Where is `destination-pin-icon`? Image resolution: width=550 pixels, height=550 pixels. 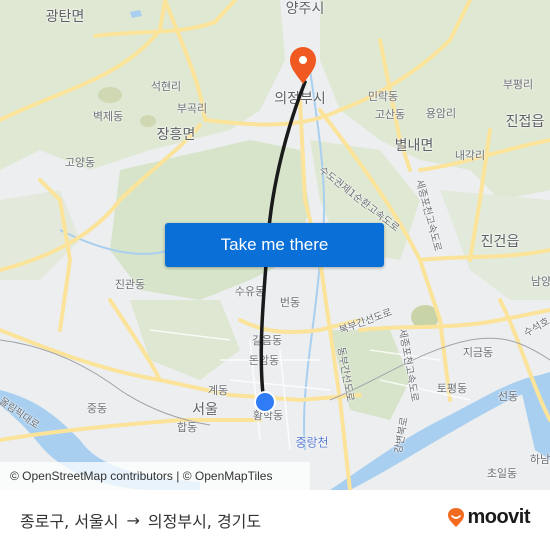
destination-pin-icon is located at coordinates (303, 65).